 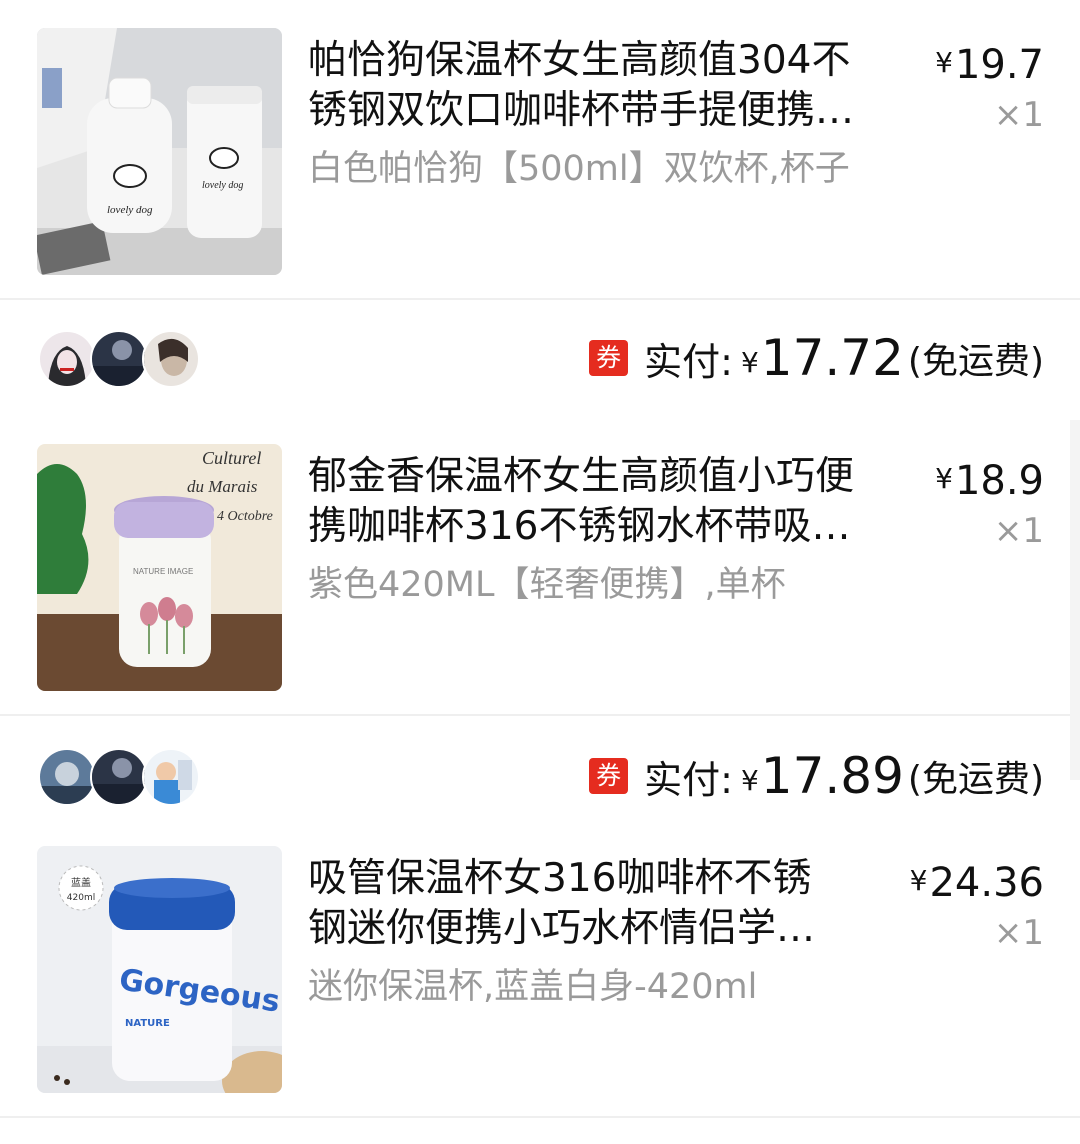 I want to click on poster-text: 4 Octobre, so click(x=245, y=516).